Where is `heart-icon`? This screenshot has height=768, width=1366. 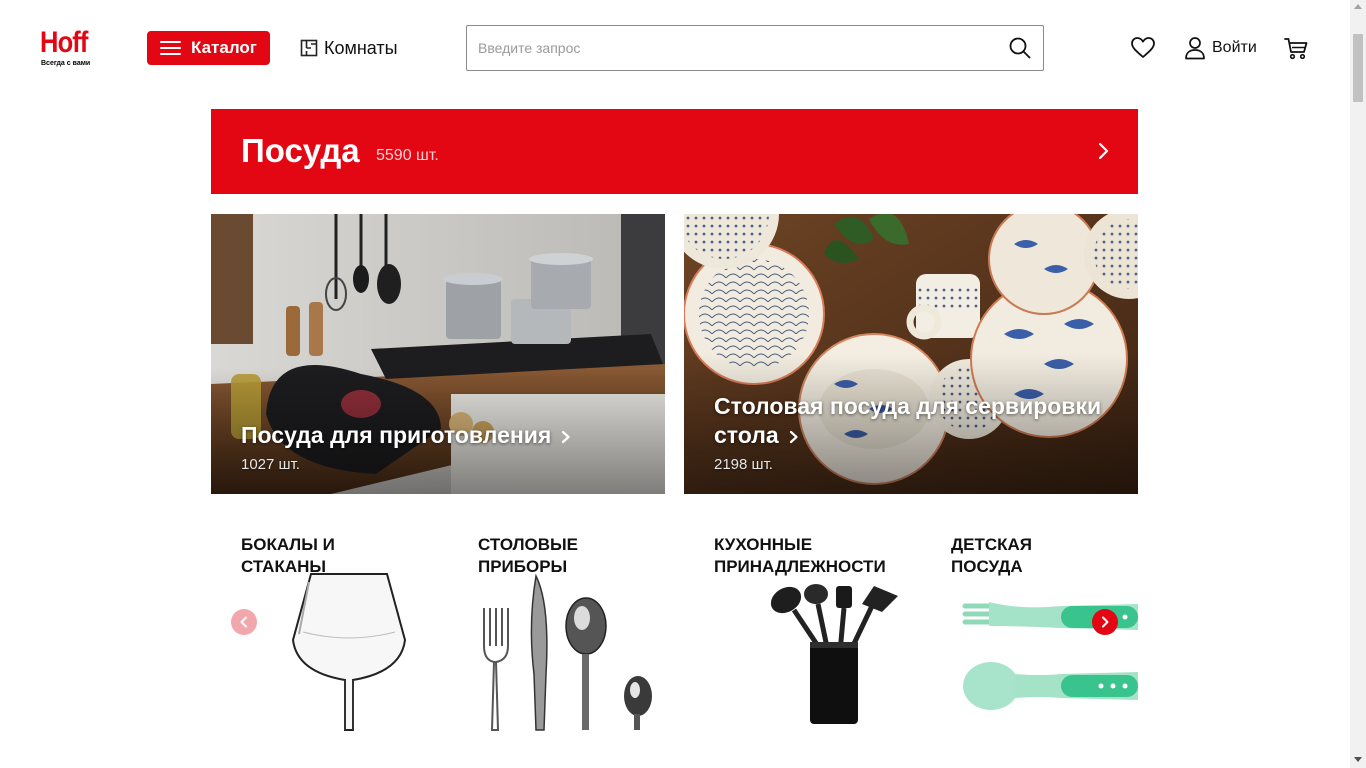
heart-icon is located at coordinates (1143, 48).